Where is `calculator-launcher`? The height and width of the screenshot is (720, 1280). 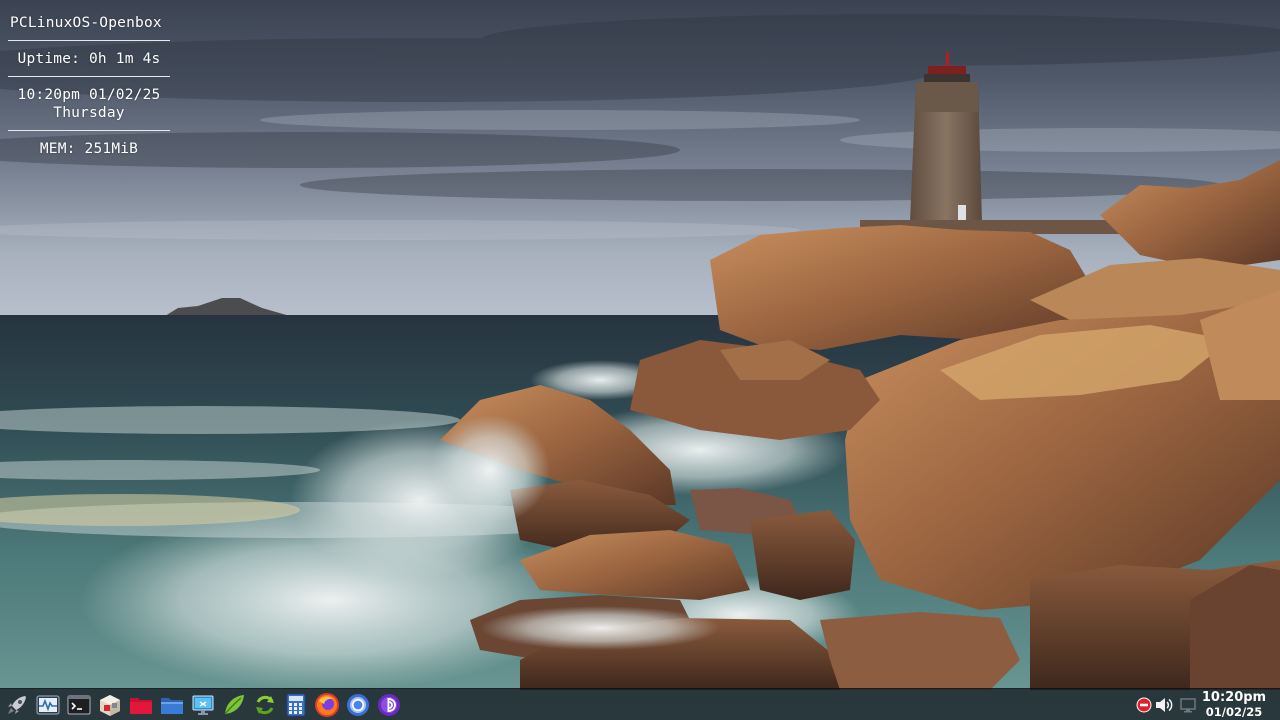
calculator-launcher is located at coordinates (296, 705).